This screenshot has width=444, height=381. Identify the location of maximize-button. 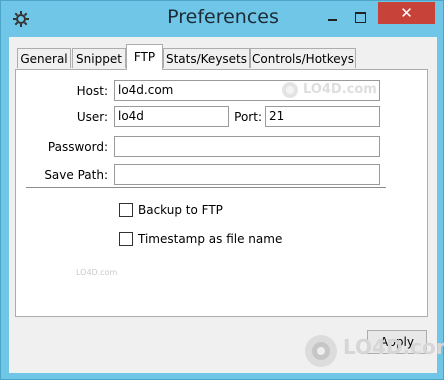
(360, 17).